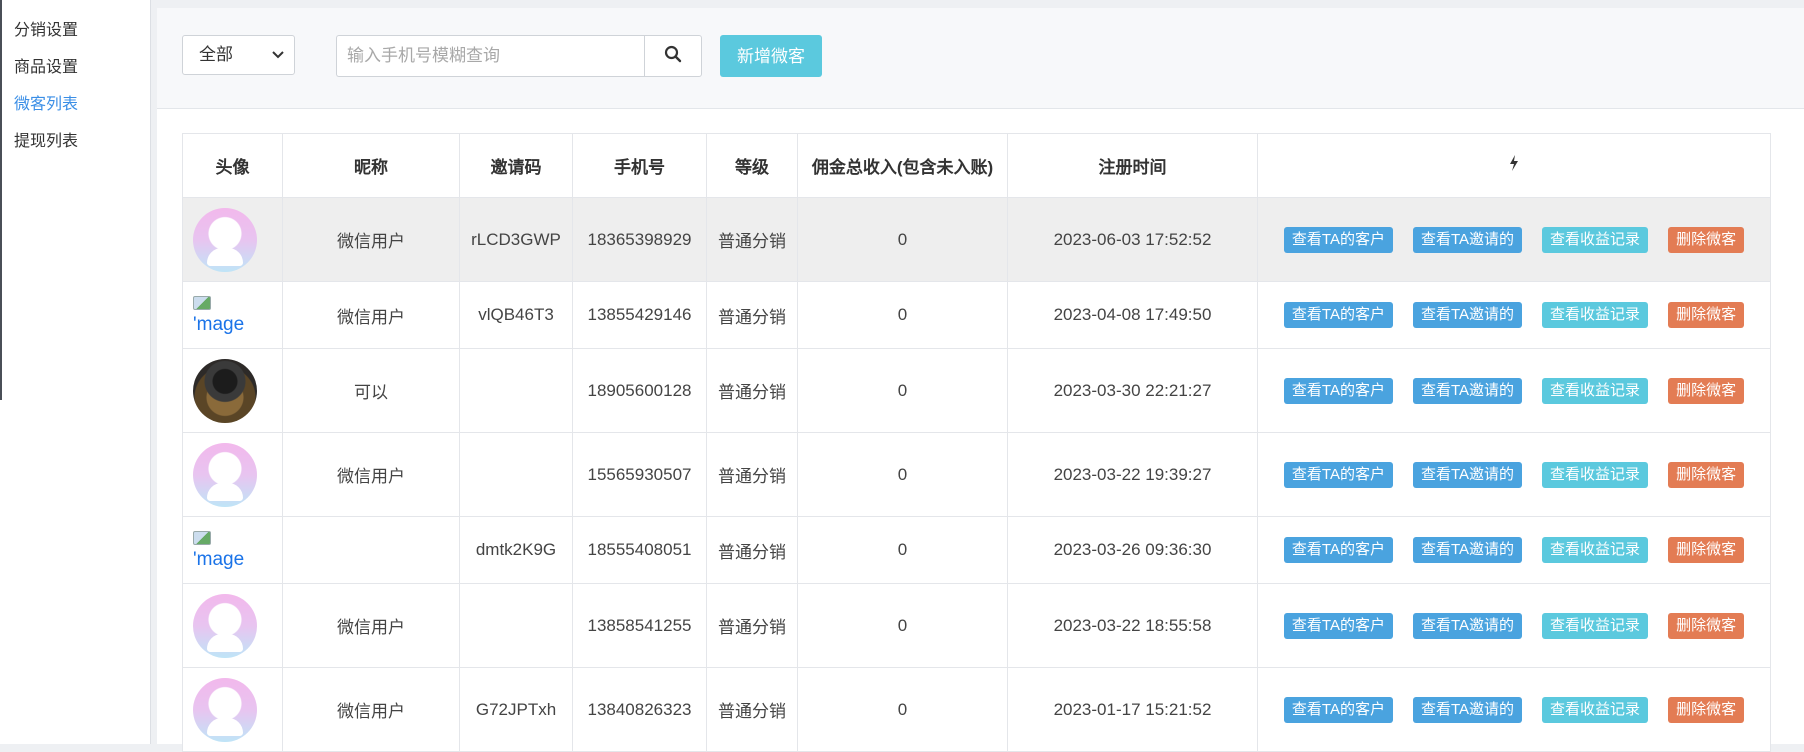 This screenshot has width=1804, height=752. Describe the element at coordinates (232, 165) in the screenshot. I see `header-avatar: 头像` at that location.